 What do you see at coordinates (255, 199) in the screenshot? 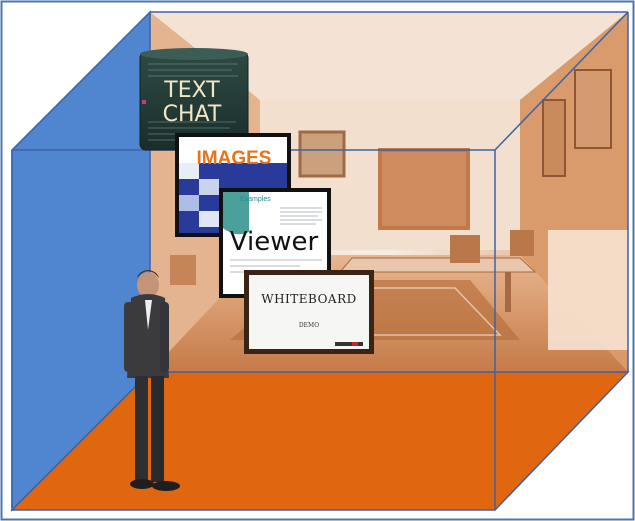
I see `viewer-slide-title: Examples` at bounding box center [255, 199].